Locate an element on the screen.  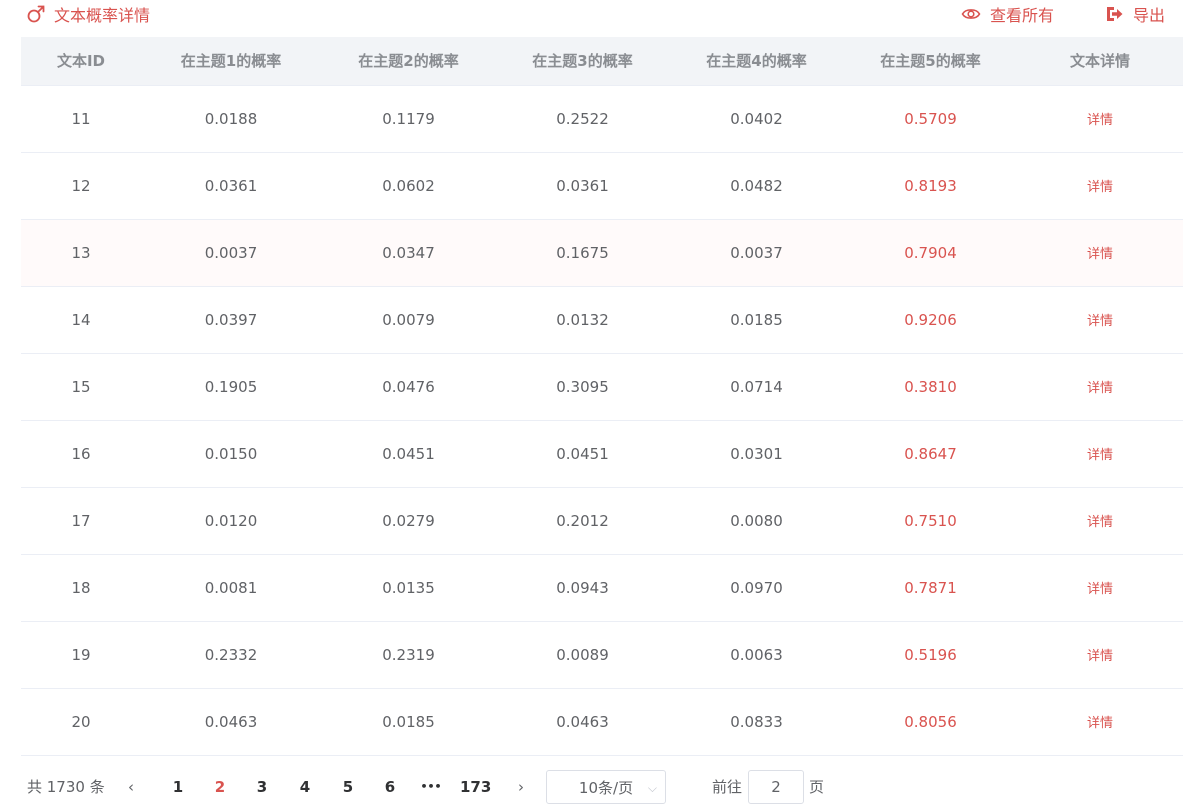
cell-topic-2: 0.1179 is located at coordinates (408, 119).